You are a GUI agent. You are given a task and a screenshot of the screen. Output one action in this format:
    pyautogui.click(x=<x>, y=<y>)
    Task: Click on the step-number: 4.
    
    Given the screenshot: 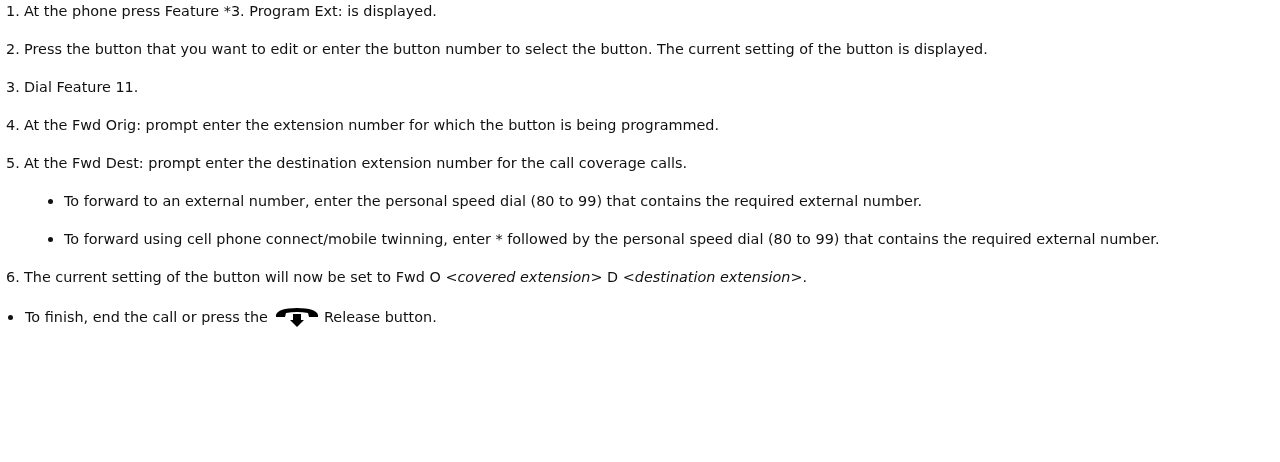 What is the action you would take?
    pyautogui.click(x=13, y=125)
    